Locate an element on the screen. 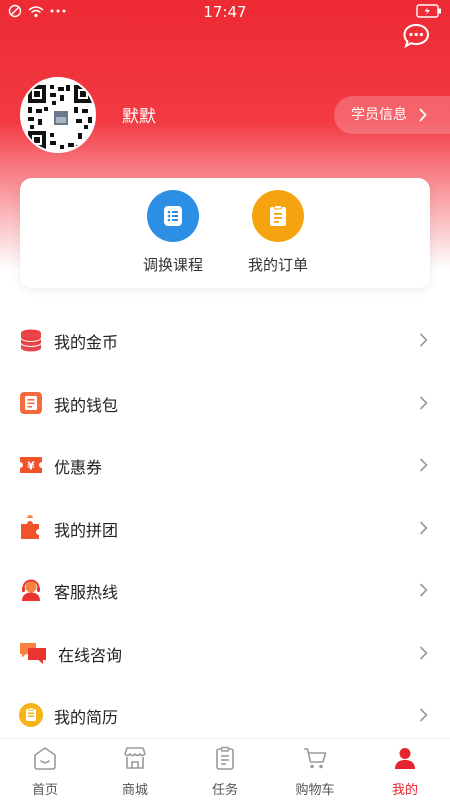 The image size is (450, 800). tab-label: 商城 is located at coordinates (134, 790).